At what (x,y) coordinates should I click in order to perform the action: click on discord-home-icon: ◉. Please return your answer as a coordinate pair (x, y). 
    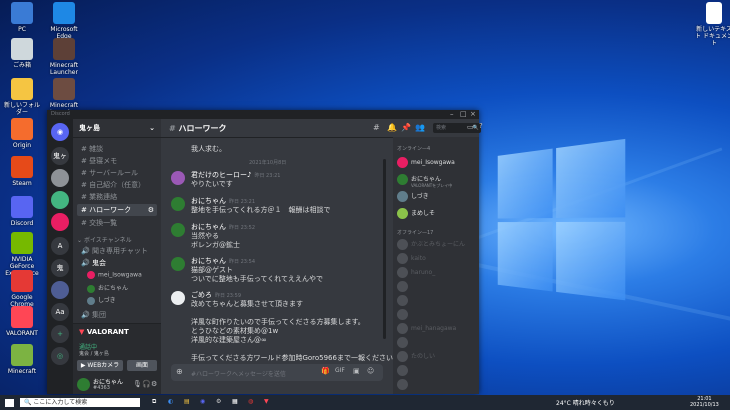
    Looking at the image, I should click on (60, 132).